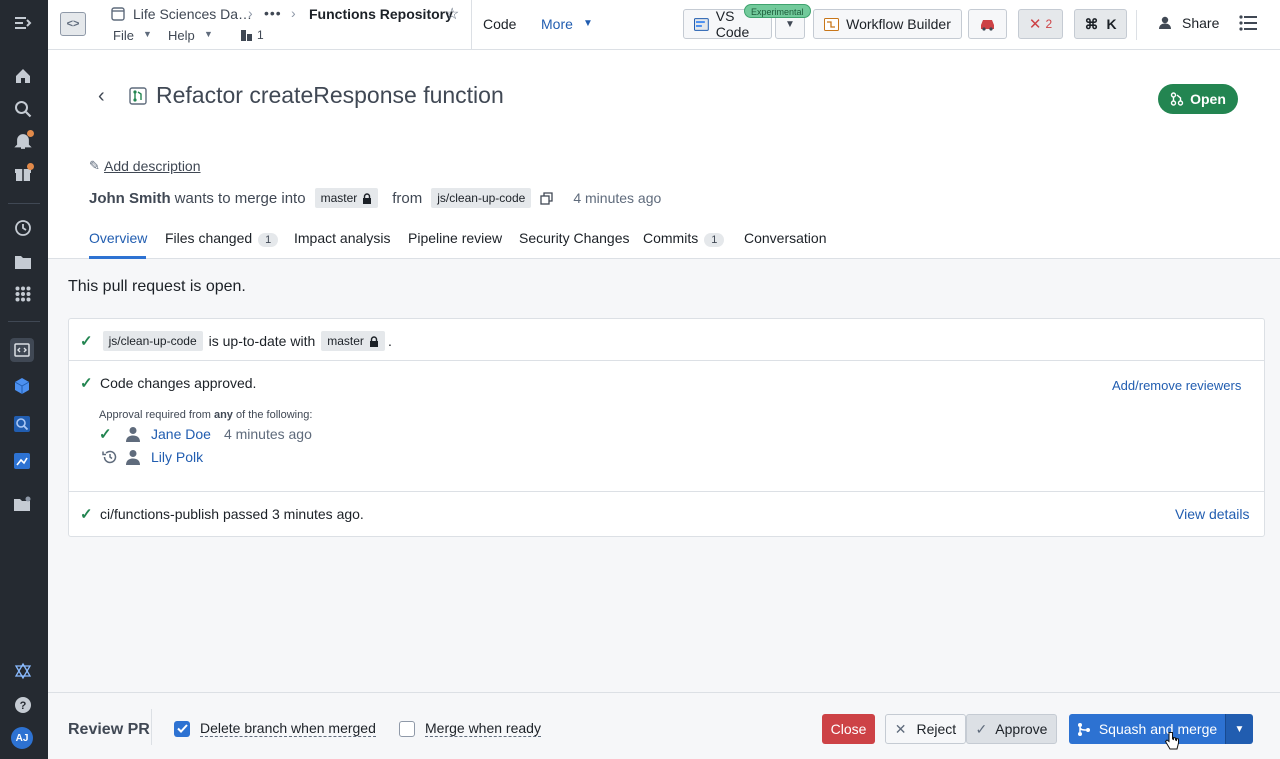 This screenshot has width=1280, height=759. I want to click on tab-files-changed: Files changed 1, so click(222, 238).